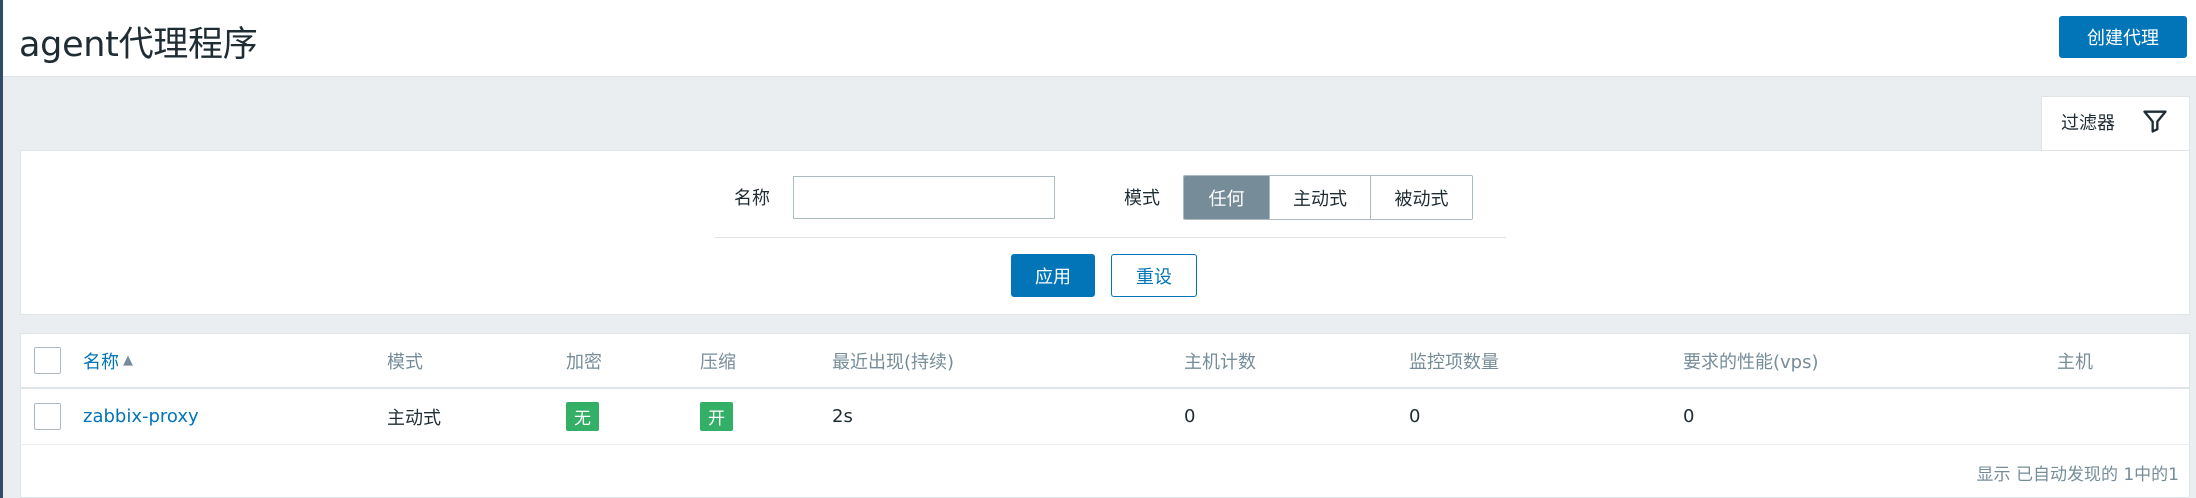 The image size is (2196, 498). Describe the element at coordinates (893, 362) in the screenshot. I see `column-header-last-seen: 最近出现(持续)` at that location.